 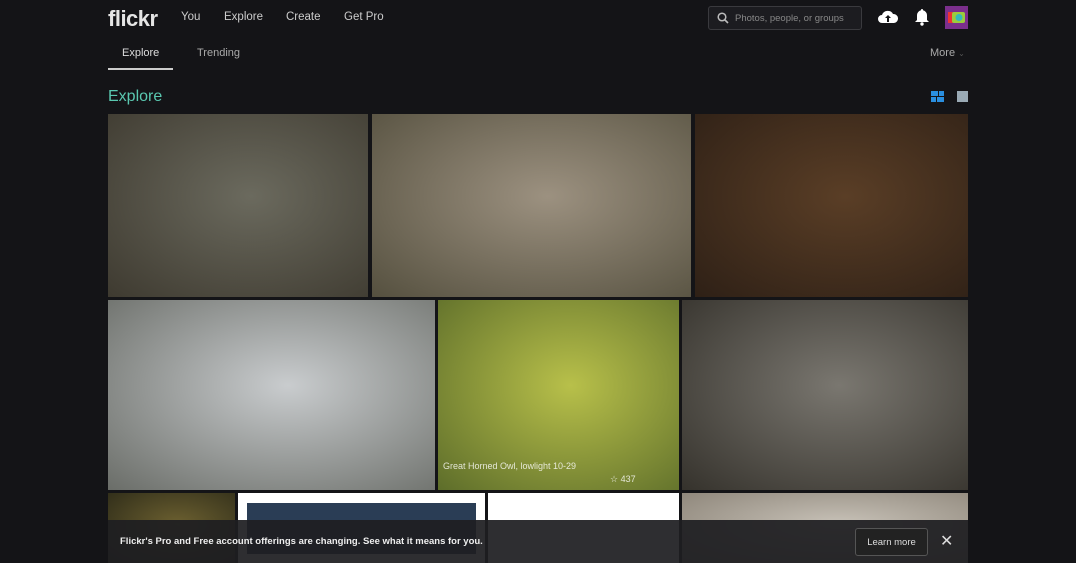 I want to click on nav-create: Create, so click(x=303, y=17).